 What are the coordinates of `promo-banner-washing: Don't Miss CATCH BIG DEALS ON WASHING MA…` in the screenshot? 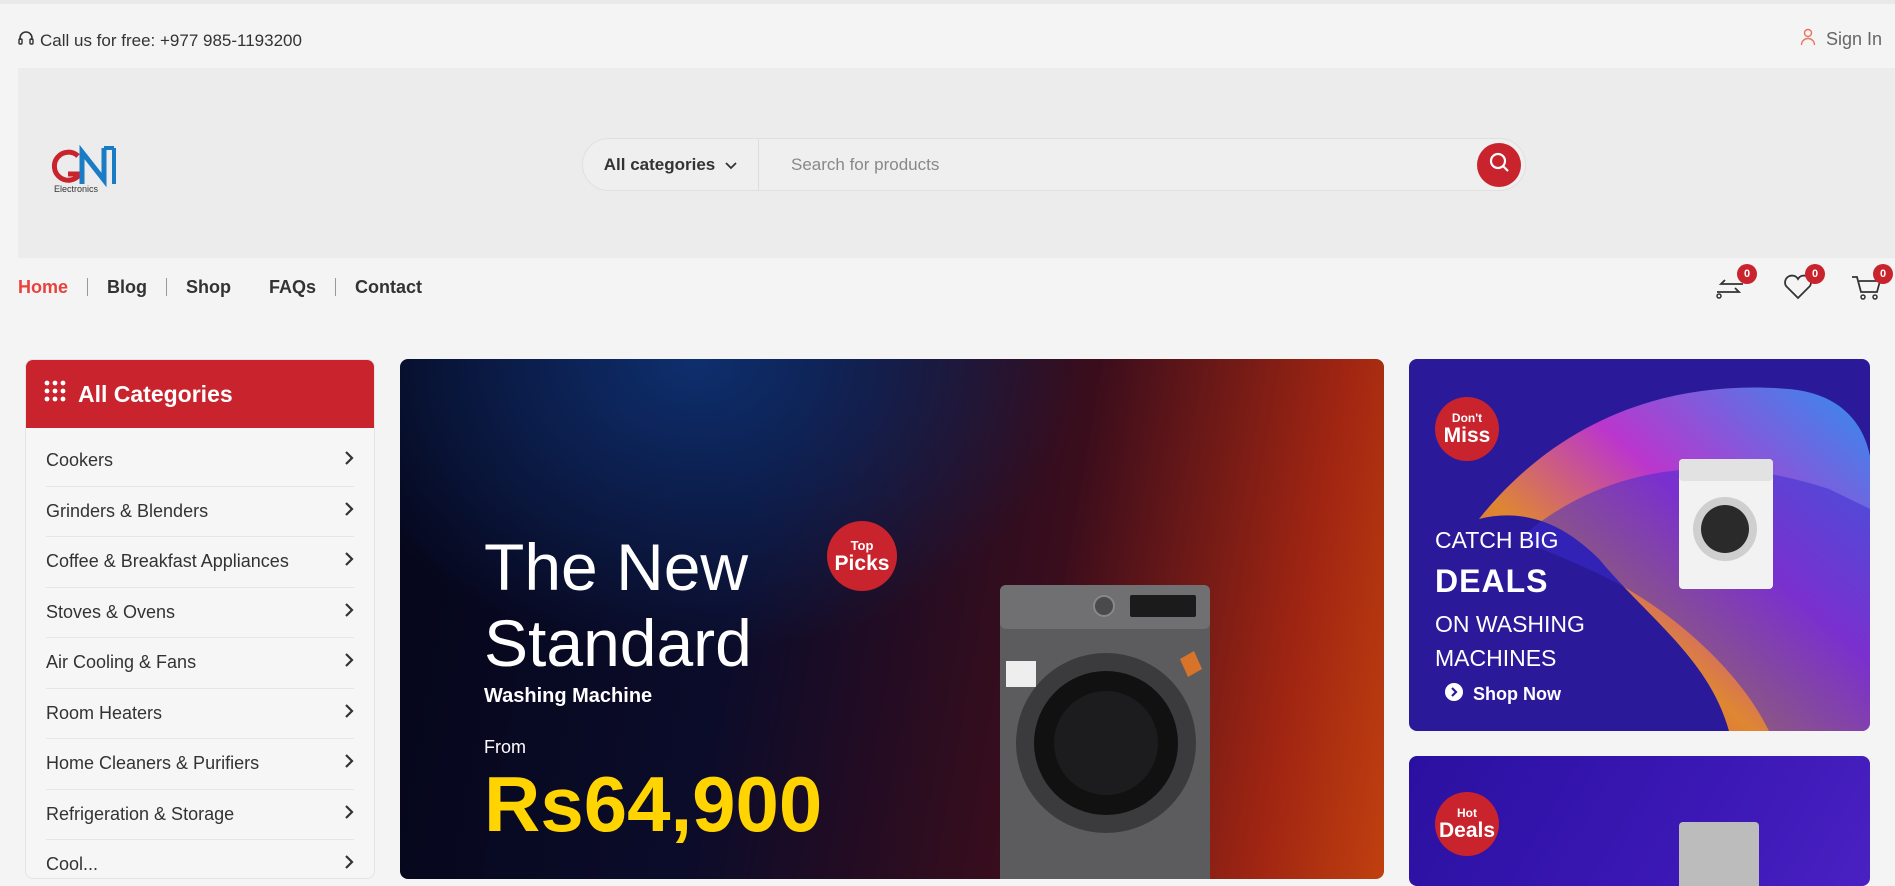 It's located at (1639, 545).